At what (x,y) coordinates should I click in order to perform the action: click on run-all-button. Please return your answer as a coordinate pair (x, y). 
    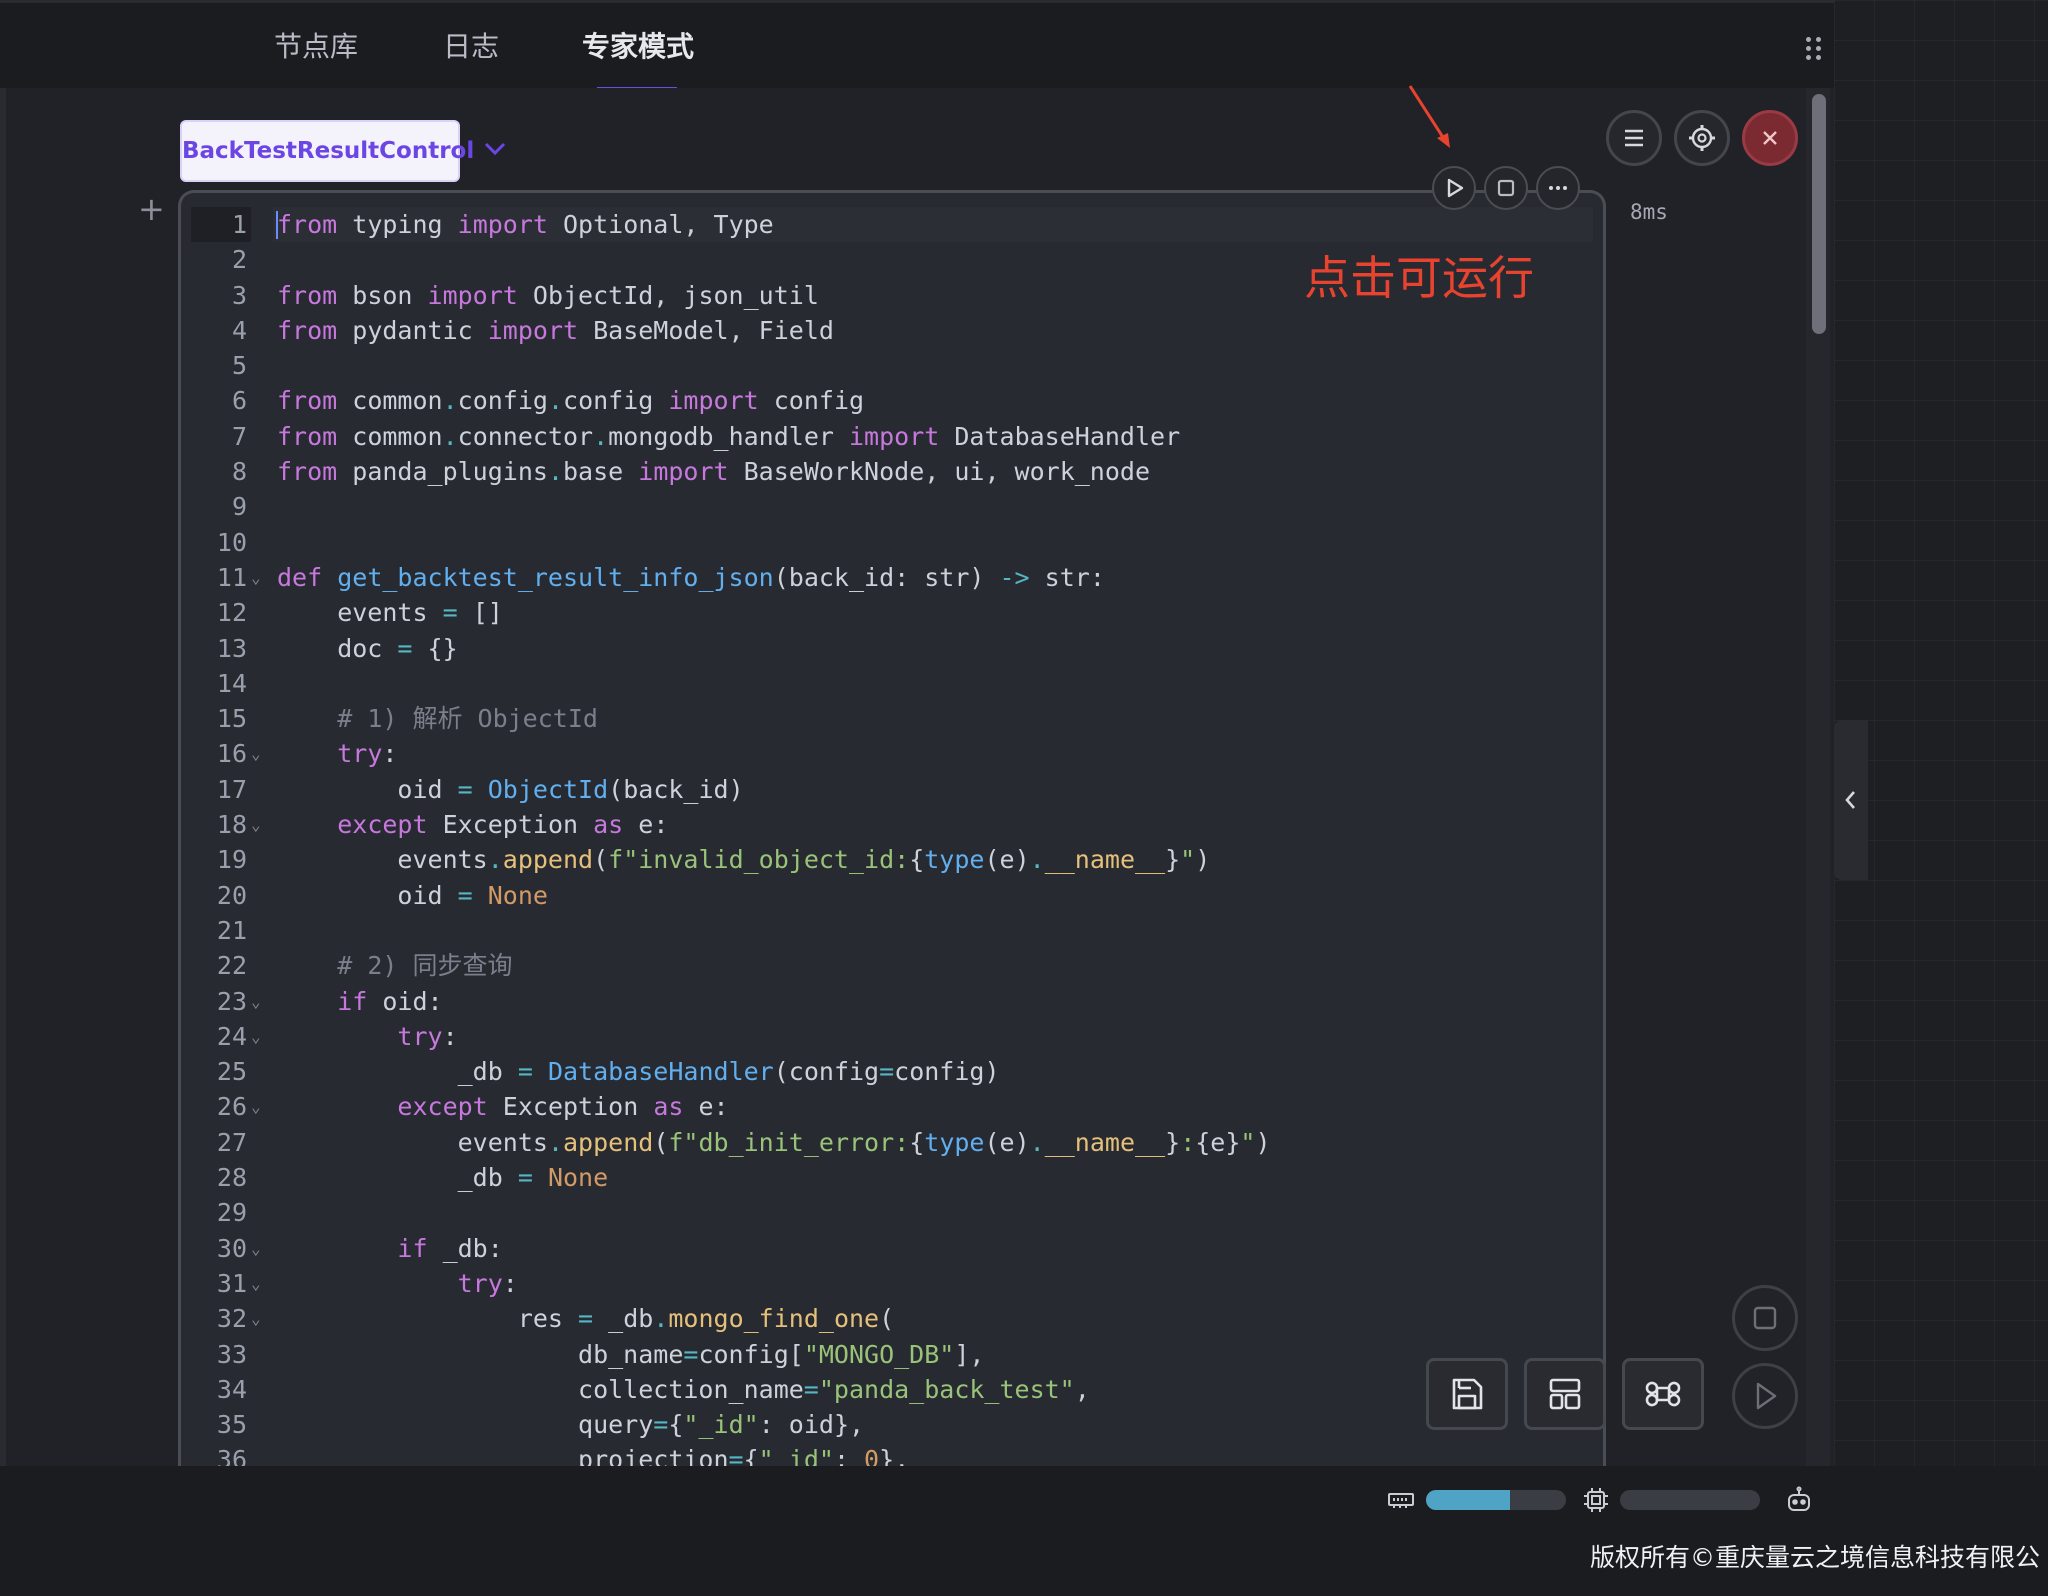
    Looking at the image, I should click on (1765, 1396).